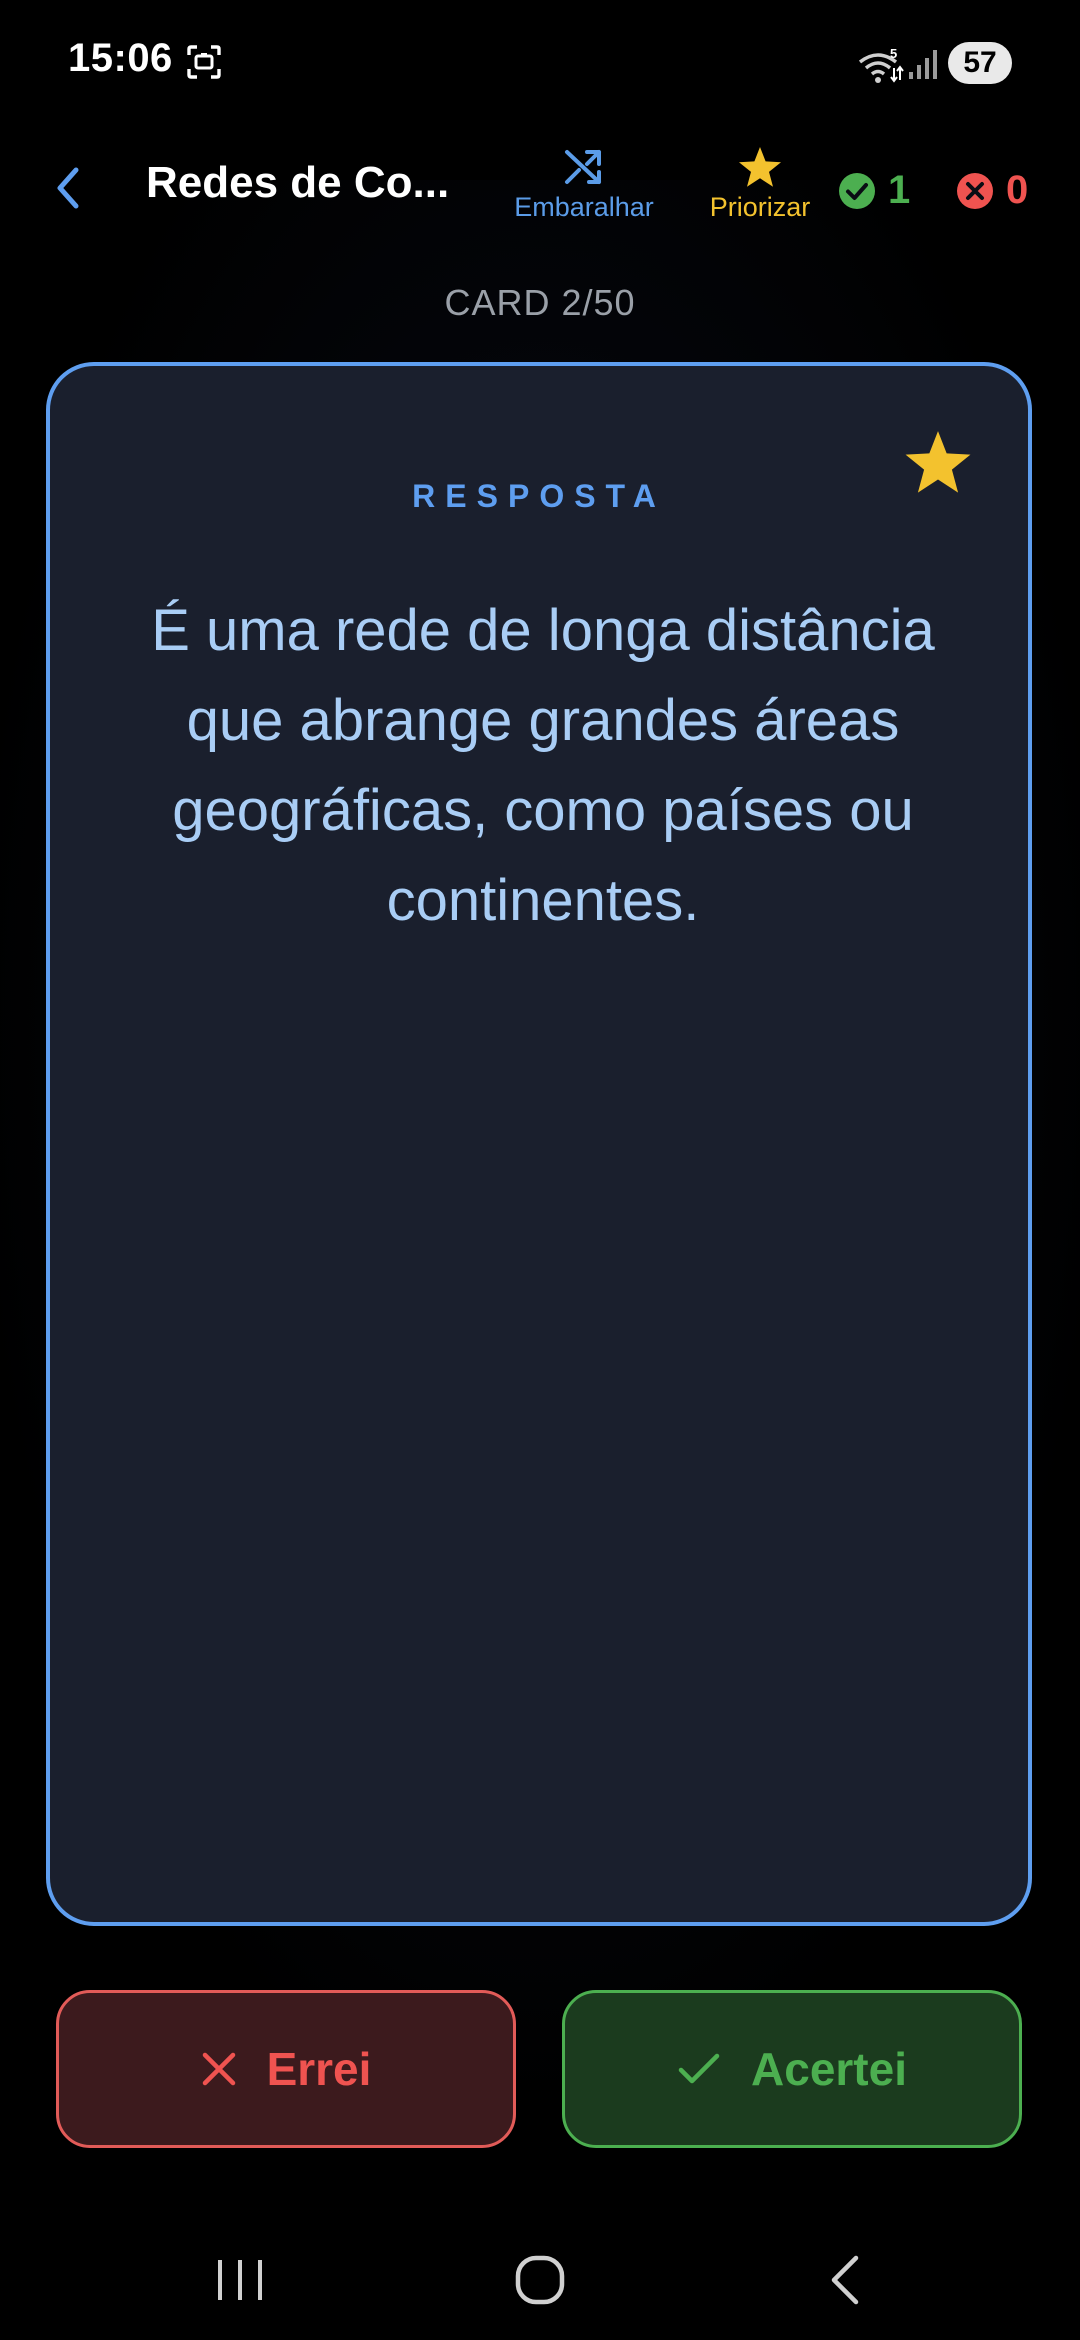  I want to click on shuffle-button: Embaralhar, so click(584, 184).